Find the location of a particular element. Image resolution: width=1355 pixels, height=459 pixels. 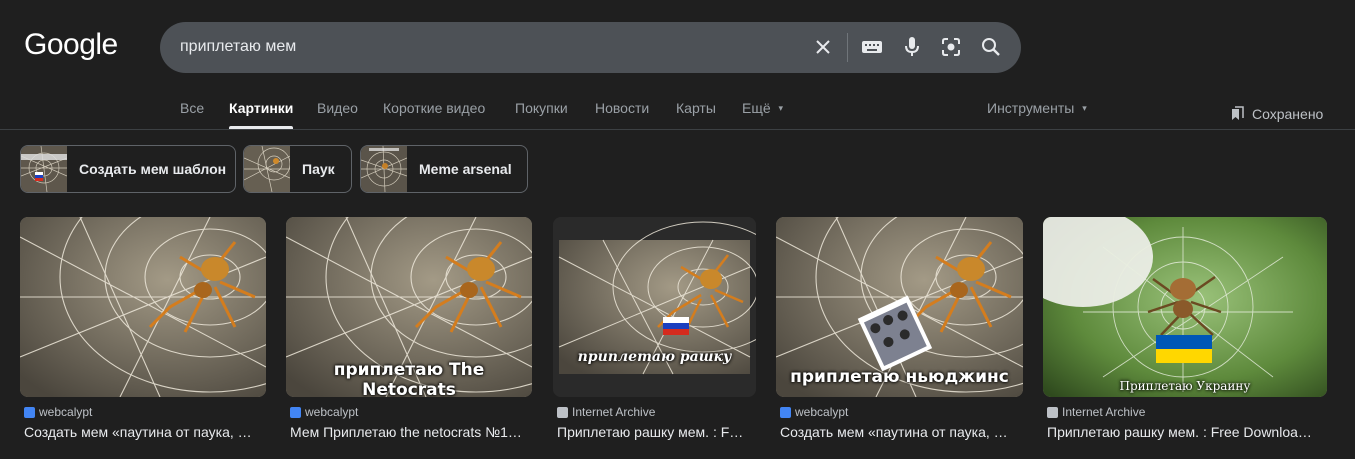

google-logo: Google is located at coordinates (71, 45).